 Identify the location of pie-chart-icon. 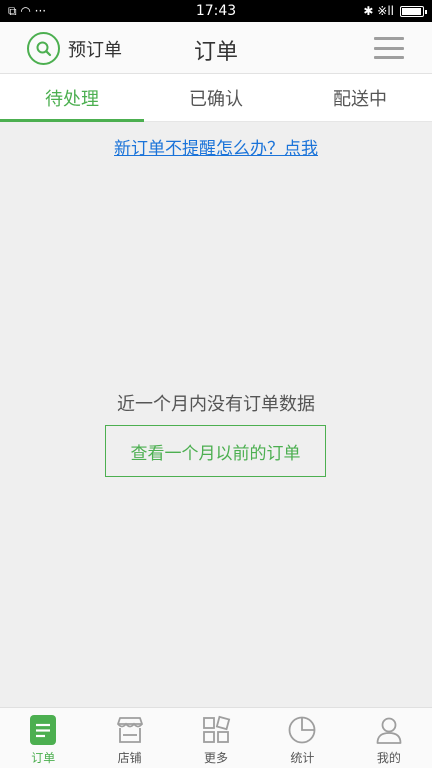
(302, 730).